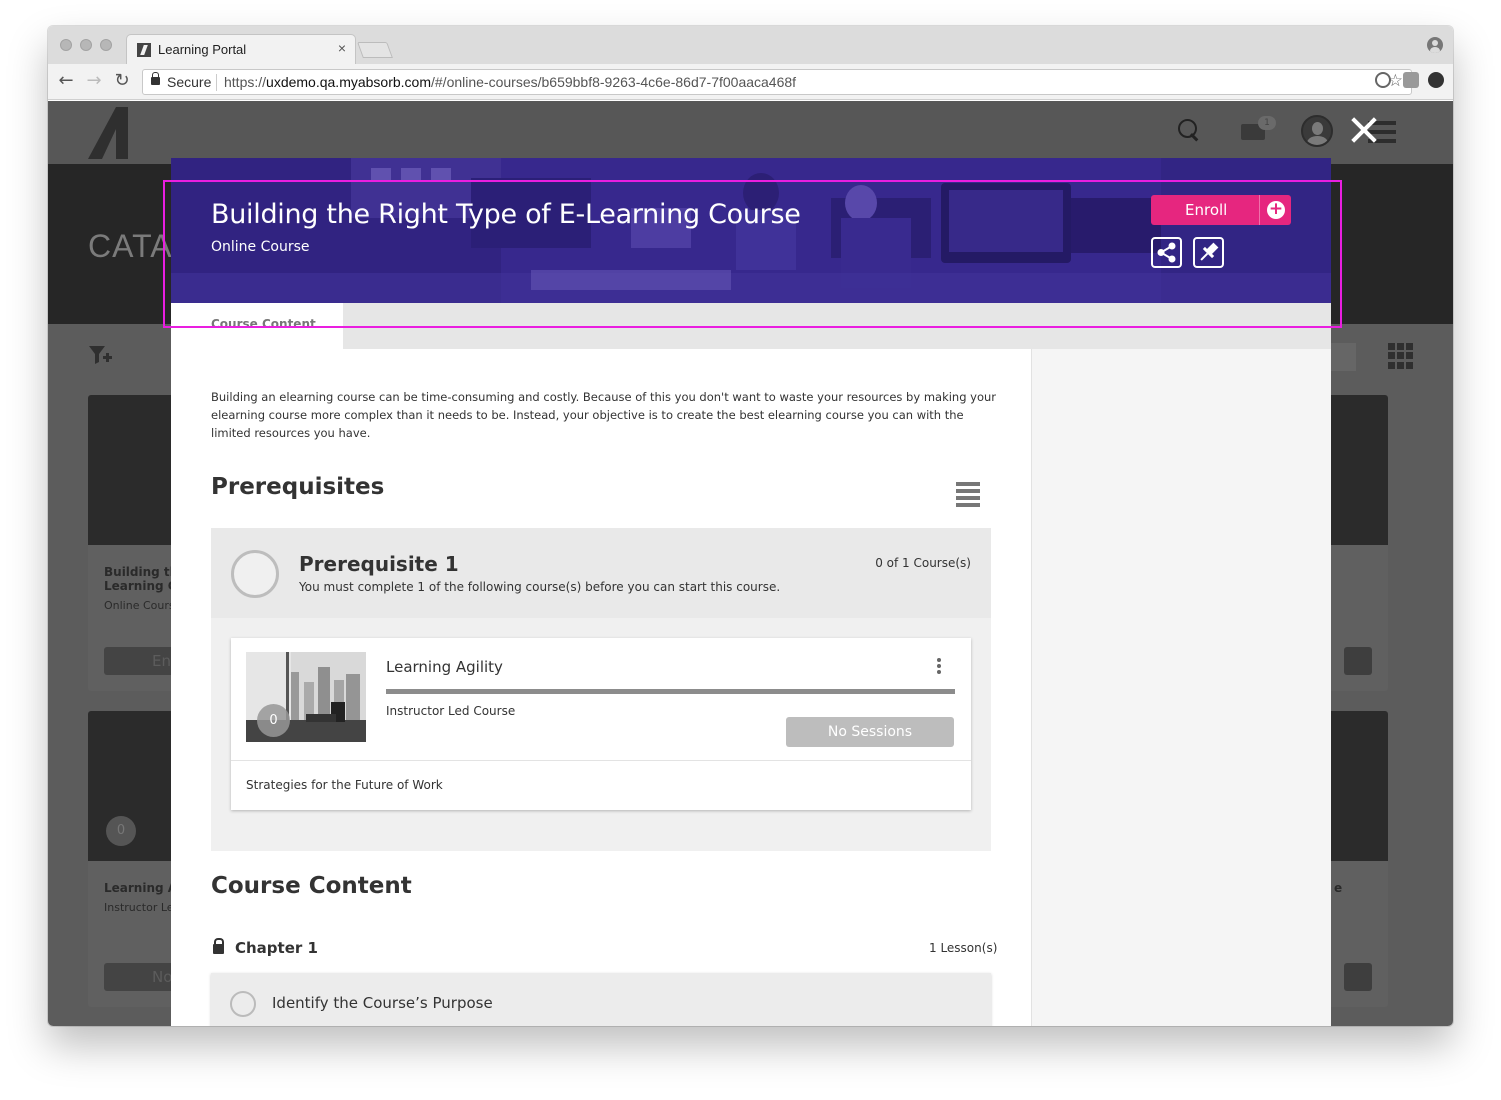 The height and width of the screenshot is (1100, 1501). What do you see at coordinates (451, 711) in the screenshot?
I see `course-type: Instructor Led Course` at bounding box center [451, 711].